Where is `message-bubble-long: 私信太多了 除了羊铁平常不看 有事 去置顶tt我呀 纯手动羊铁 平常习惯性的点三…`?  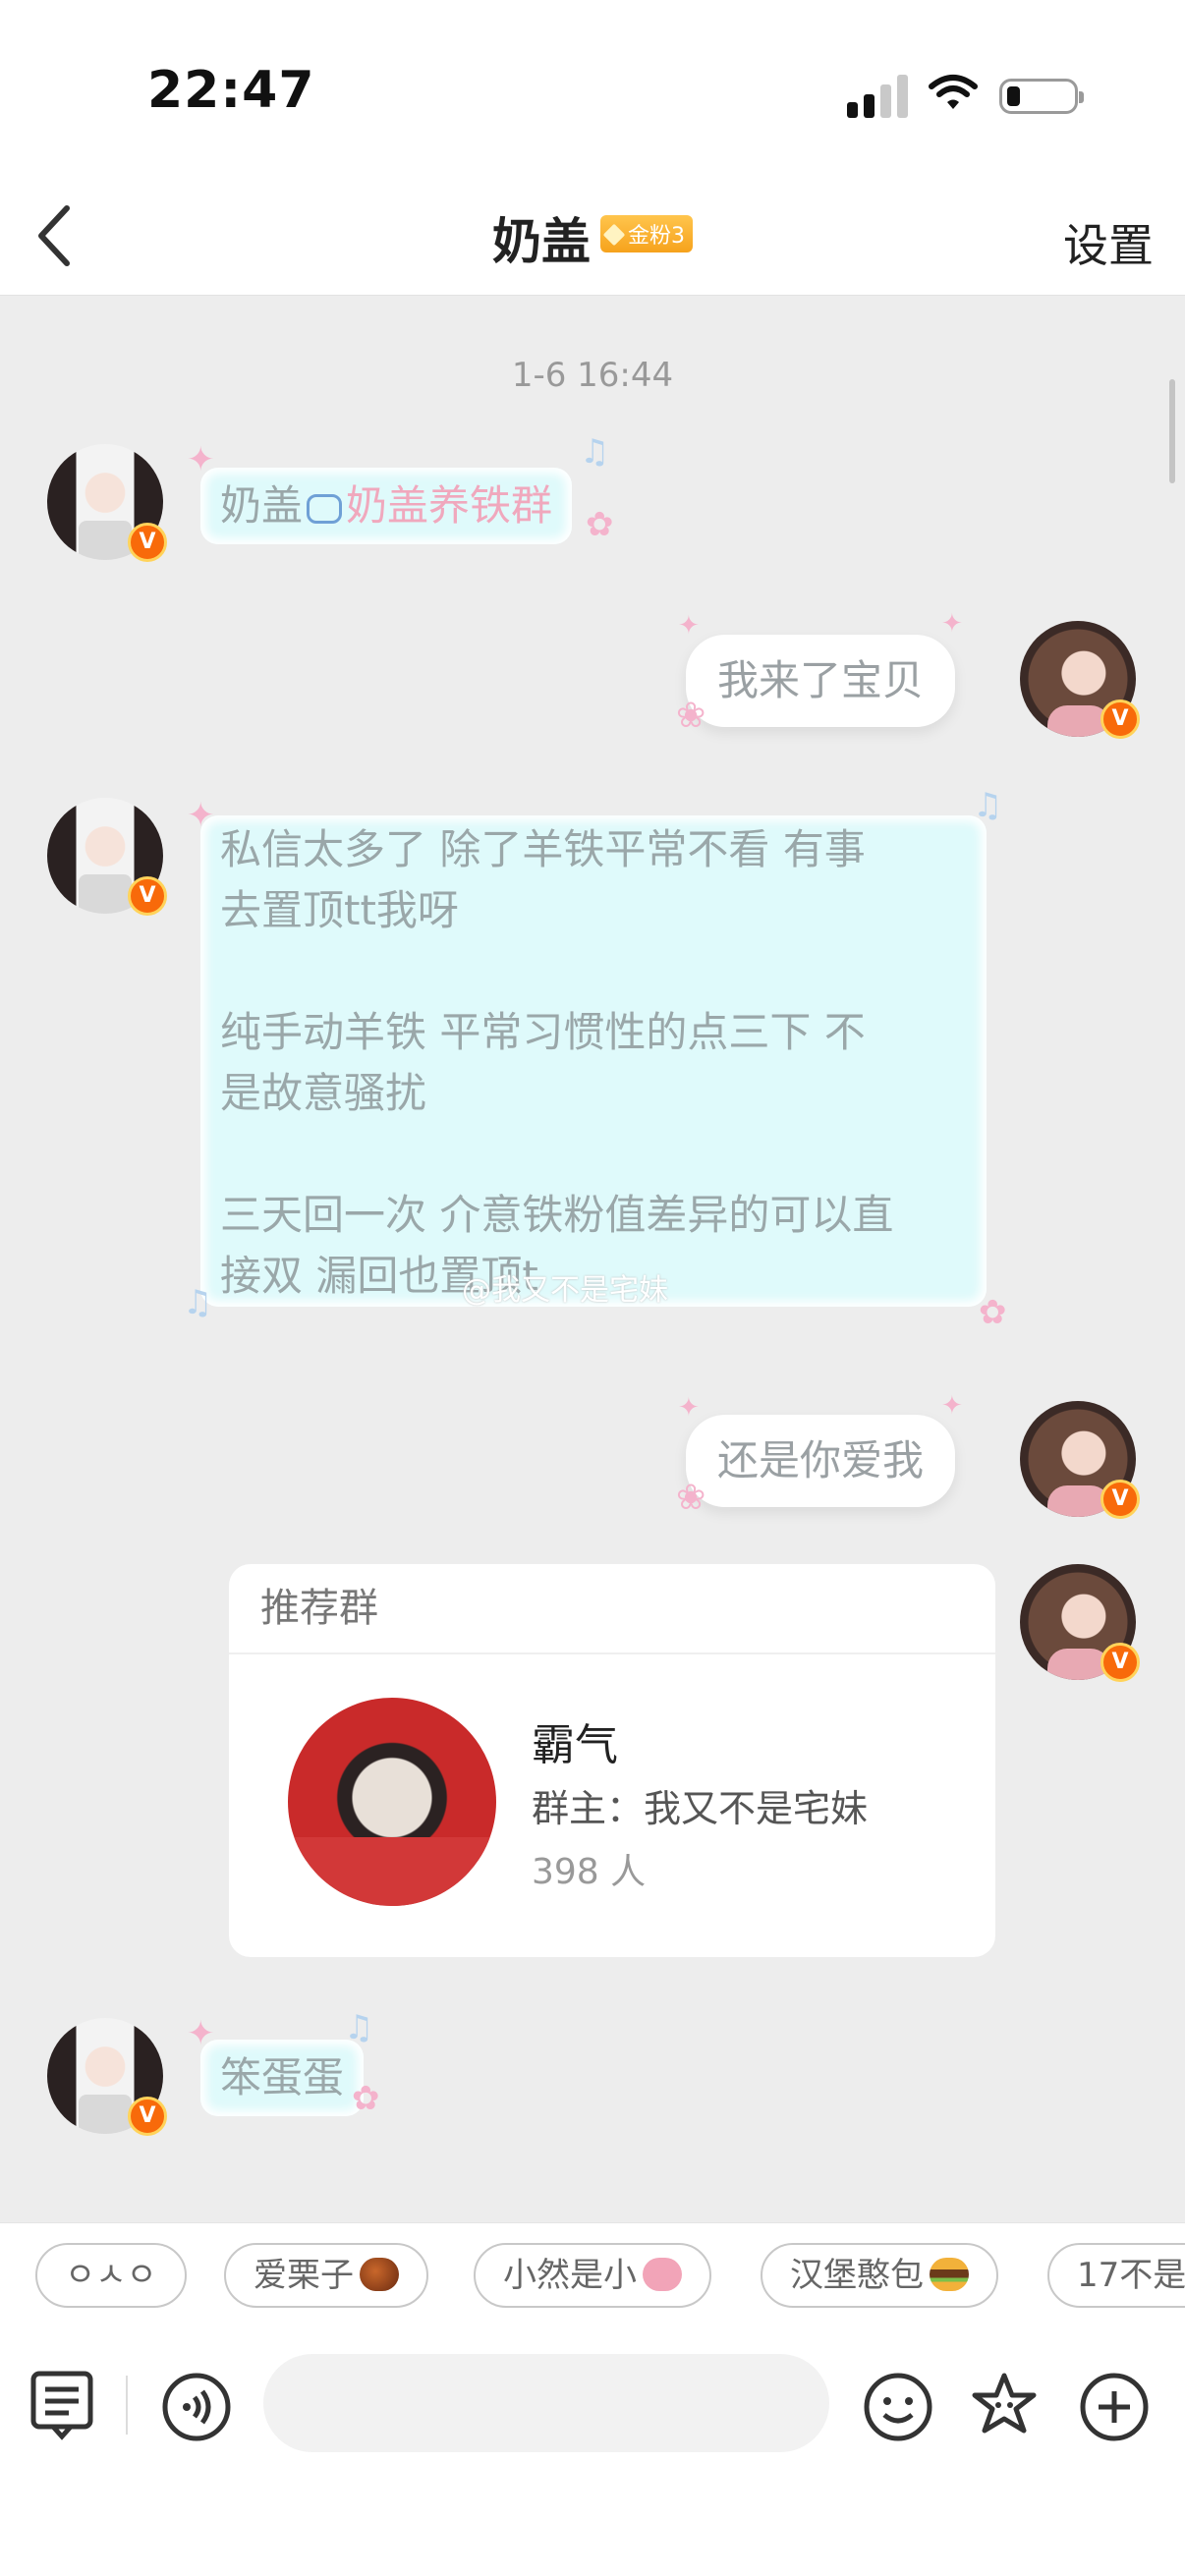
message-bubble-long: 私信太多了 除了羊铁平常不看 有事 去置顶tt我呀 纯手动羊铁 平常习惯性的点三… is located at coordinates (594, 1061).